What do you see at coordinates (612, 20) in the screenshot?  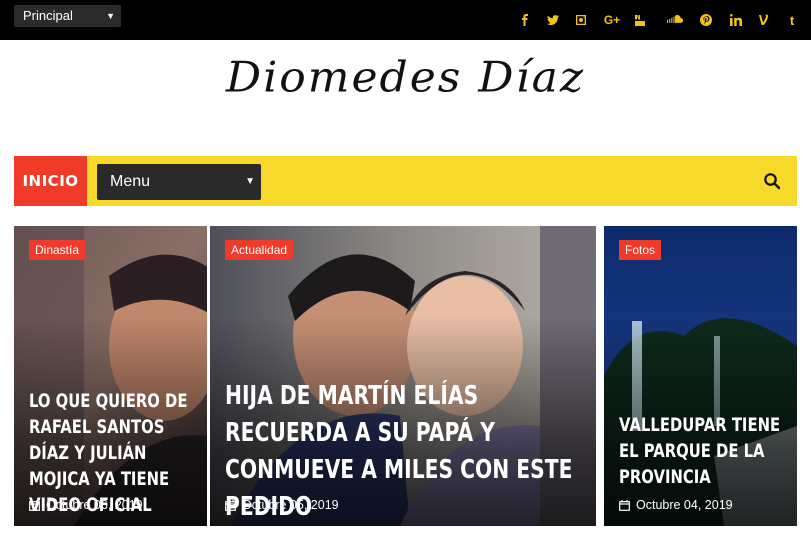 I see `google-plus-icon: G+` at bounding box center [612, 20].